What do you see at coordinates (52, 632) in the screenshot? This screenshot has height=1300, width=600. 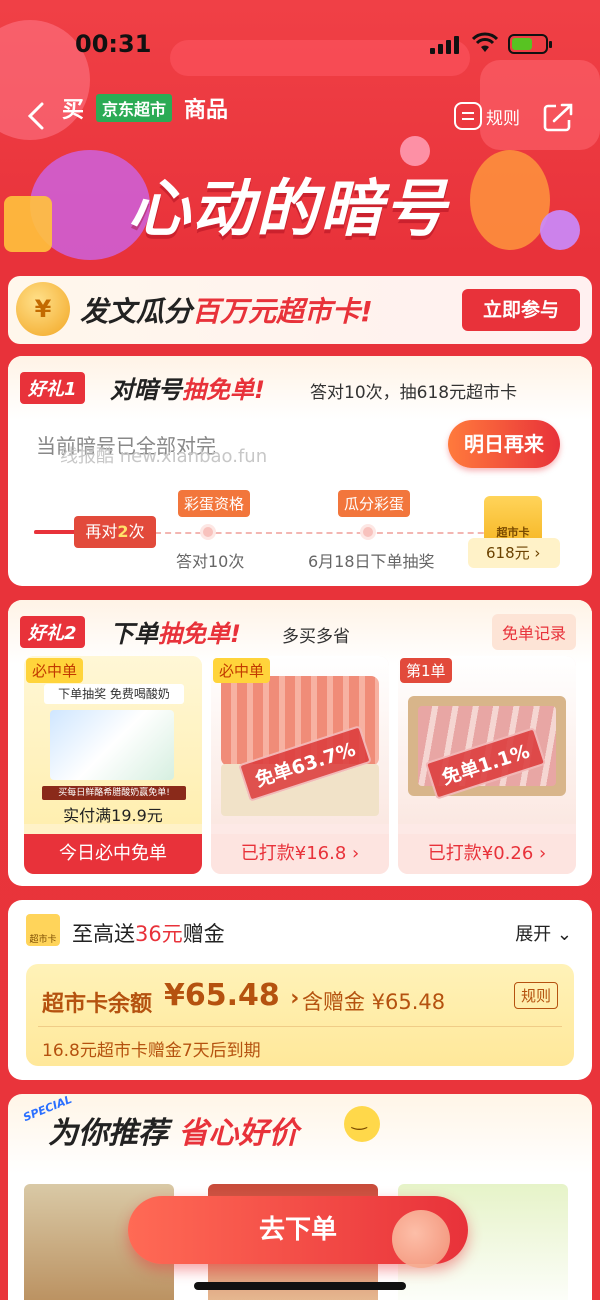 I see `gift2-tag: 好礼2` at bounding box center [52, 632].